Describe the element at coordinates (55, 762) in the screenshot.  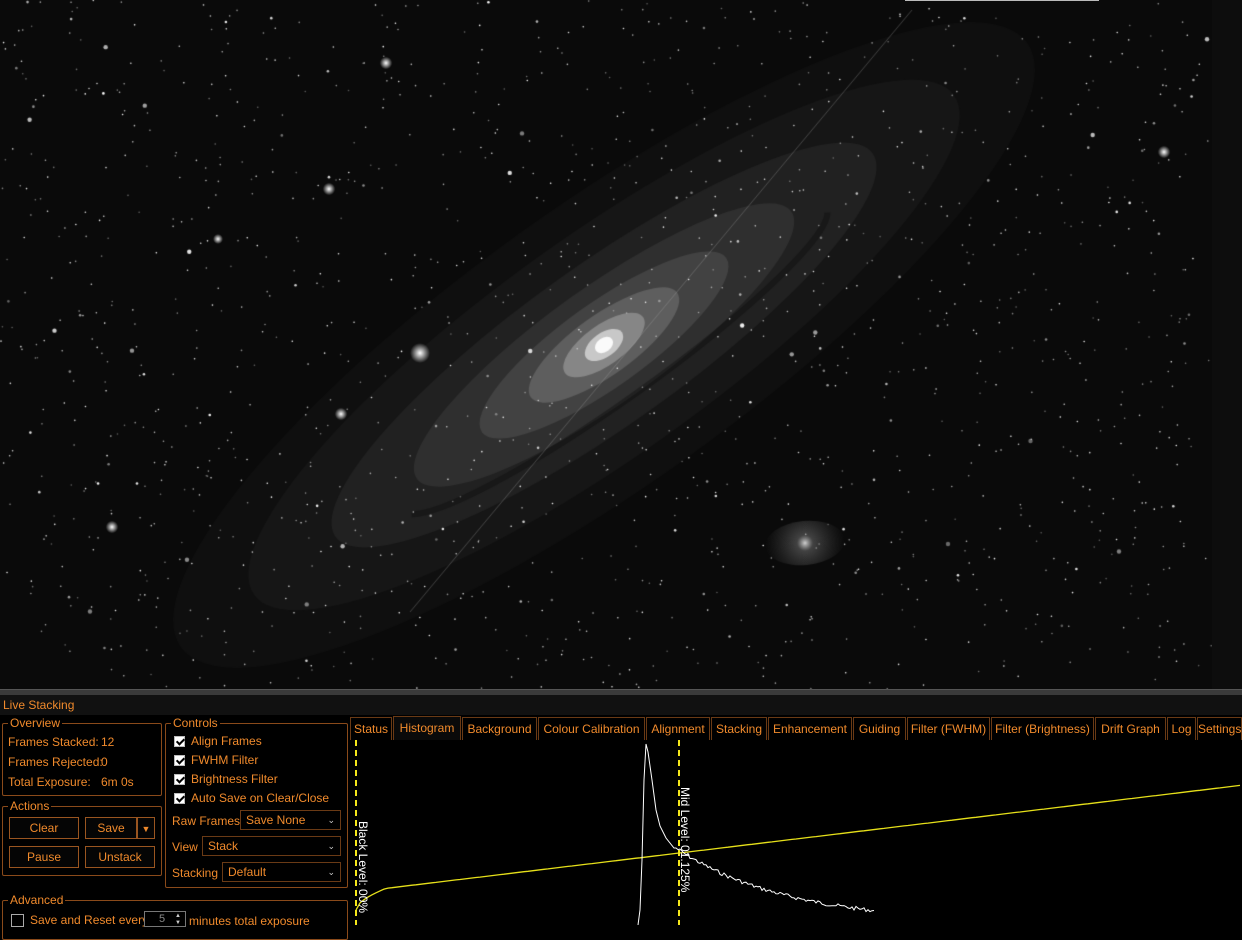
I see `frames-rejected-label: Frames Rejected:` at that location.